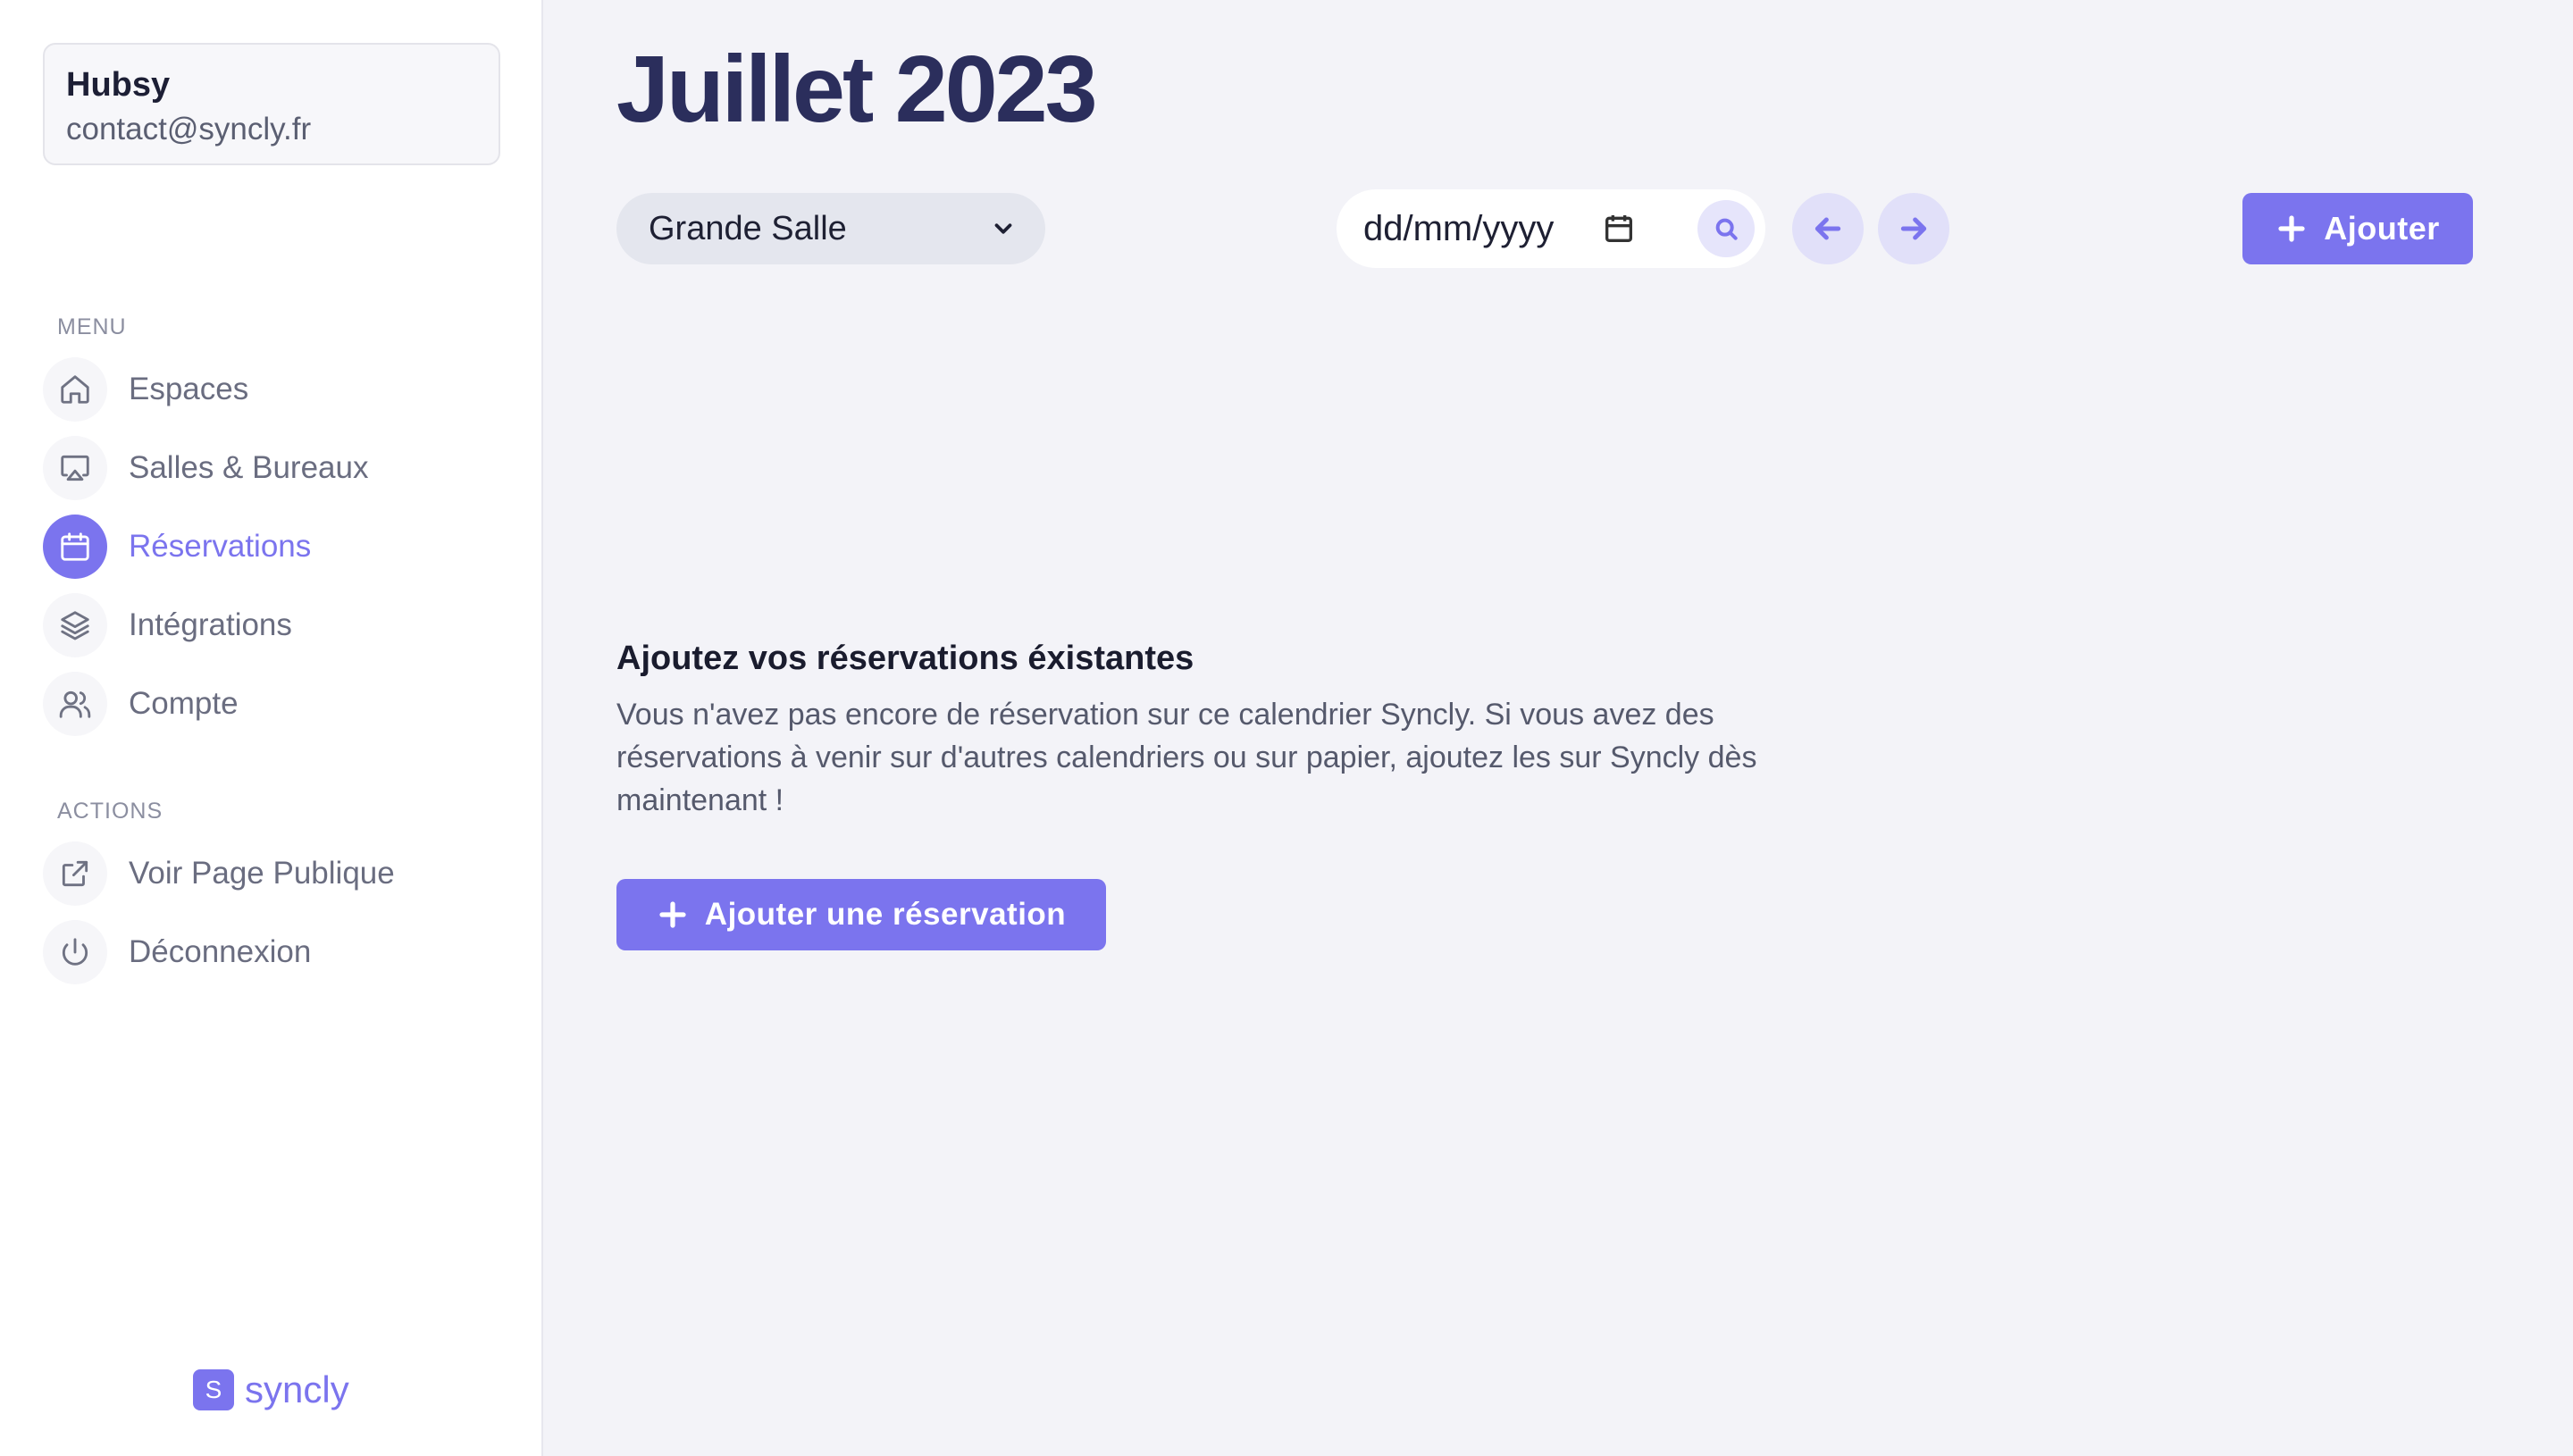  I want to click on date-input, so click(1479, 228).